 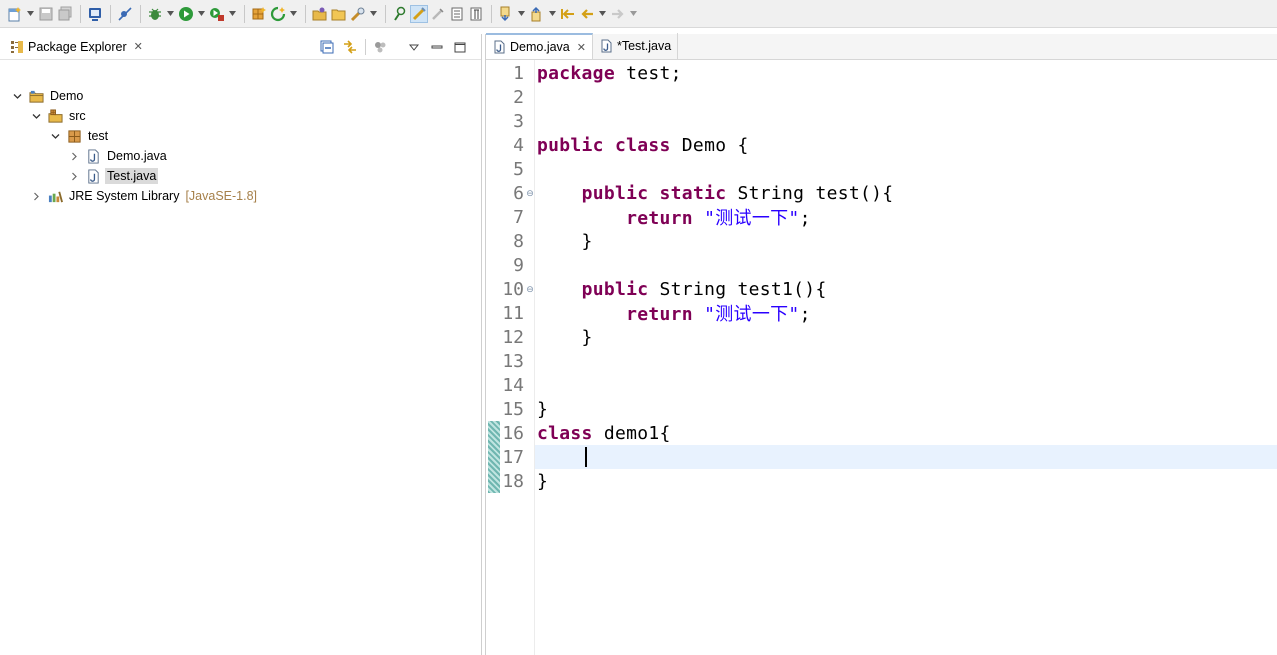 I want to click on tab-package-explorer: Package Explorer ✕, so click(x=71, y=47).